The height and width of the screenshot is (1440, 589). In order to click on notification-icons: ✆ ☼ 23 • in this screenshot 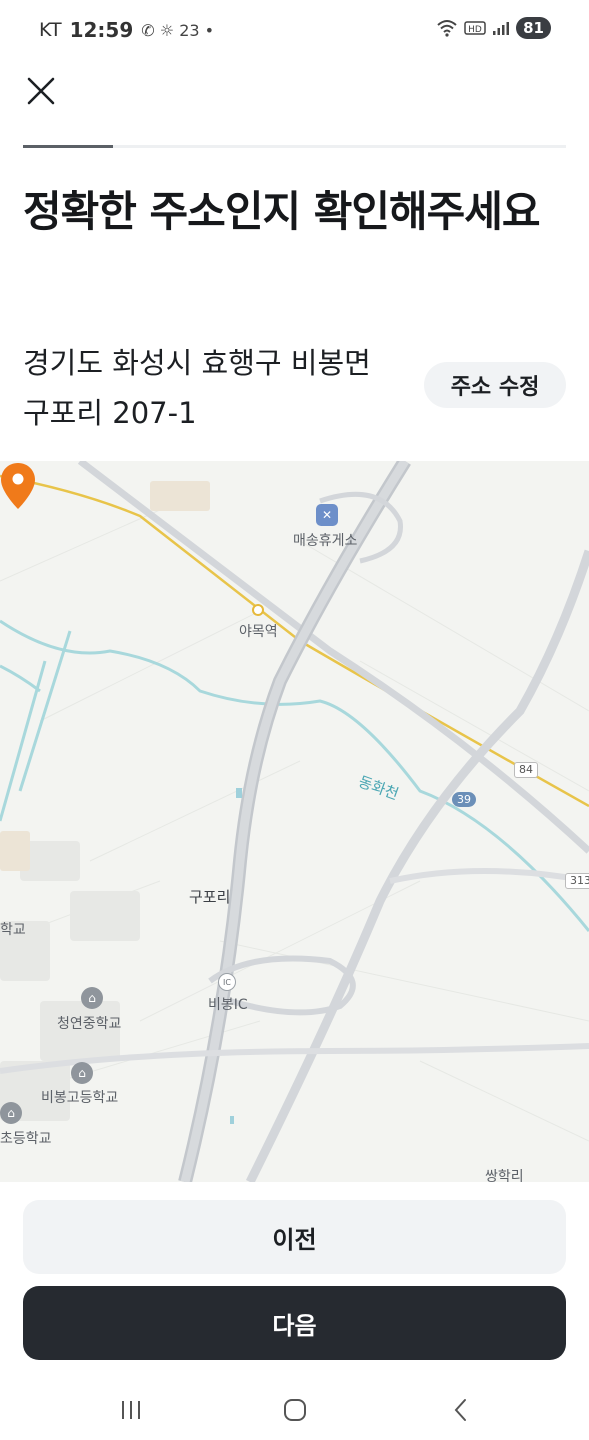, I will do `click(177, 30)`.